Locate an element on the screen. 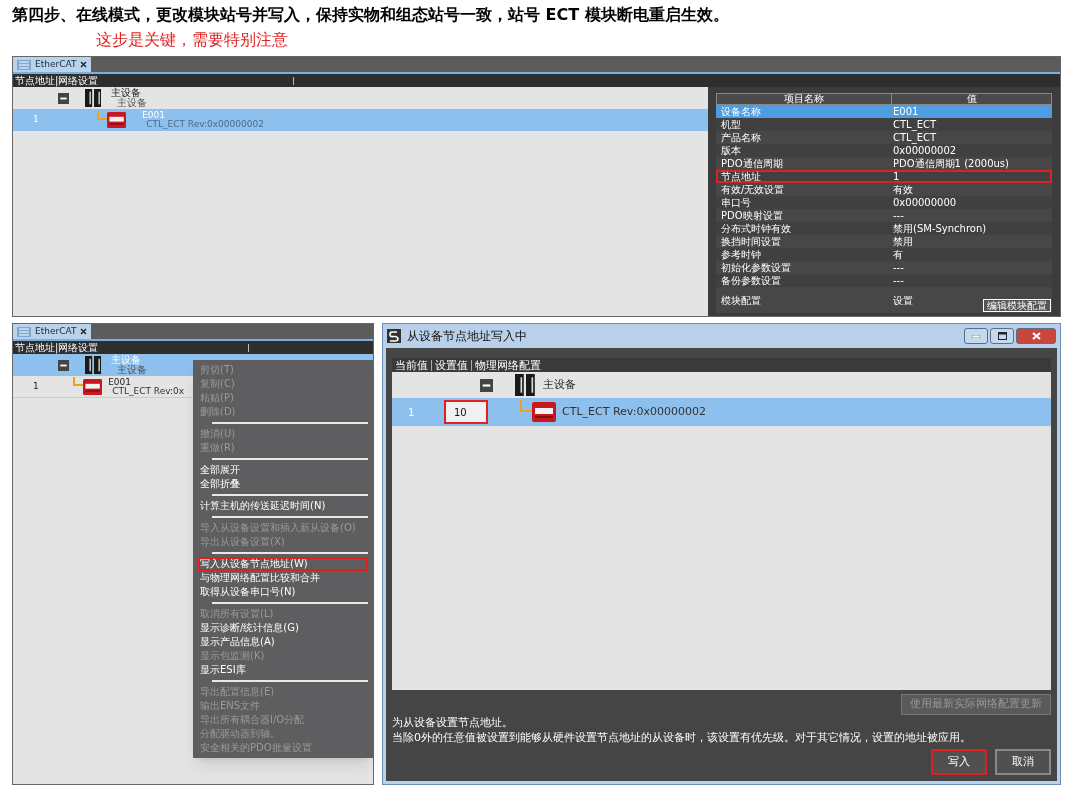 The height and width of the screenshot is (789, 1073). property-name: 设备名称 is located at coordinates (741, 111).